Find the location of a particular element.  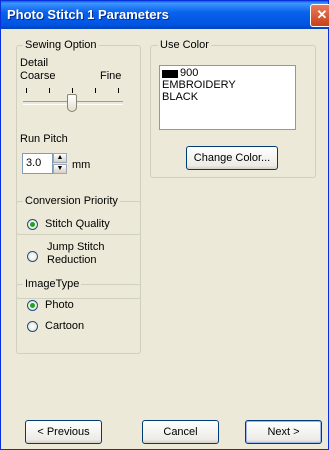

color-name: BLACK is located at coordinates (180, 97).